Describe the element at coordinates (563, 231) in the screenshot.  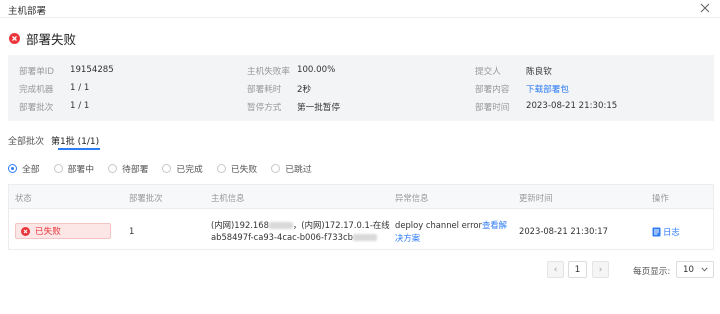
I see `row-updated-time: 2023-08-21 21:30:17` at that location.